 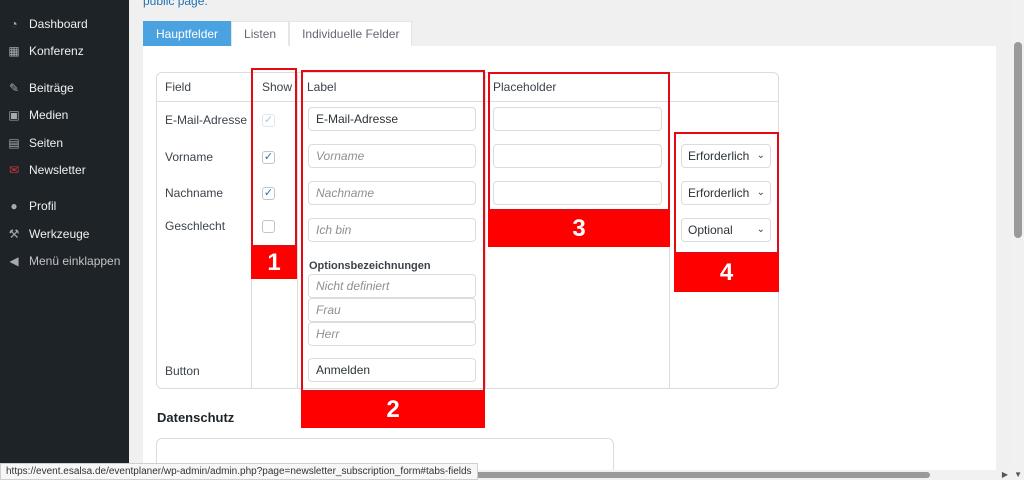 What do you see at coordinates (393, 410) in the screenshot?
I see `annotation-label-2: 2` at bounding box center [393, 410].